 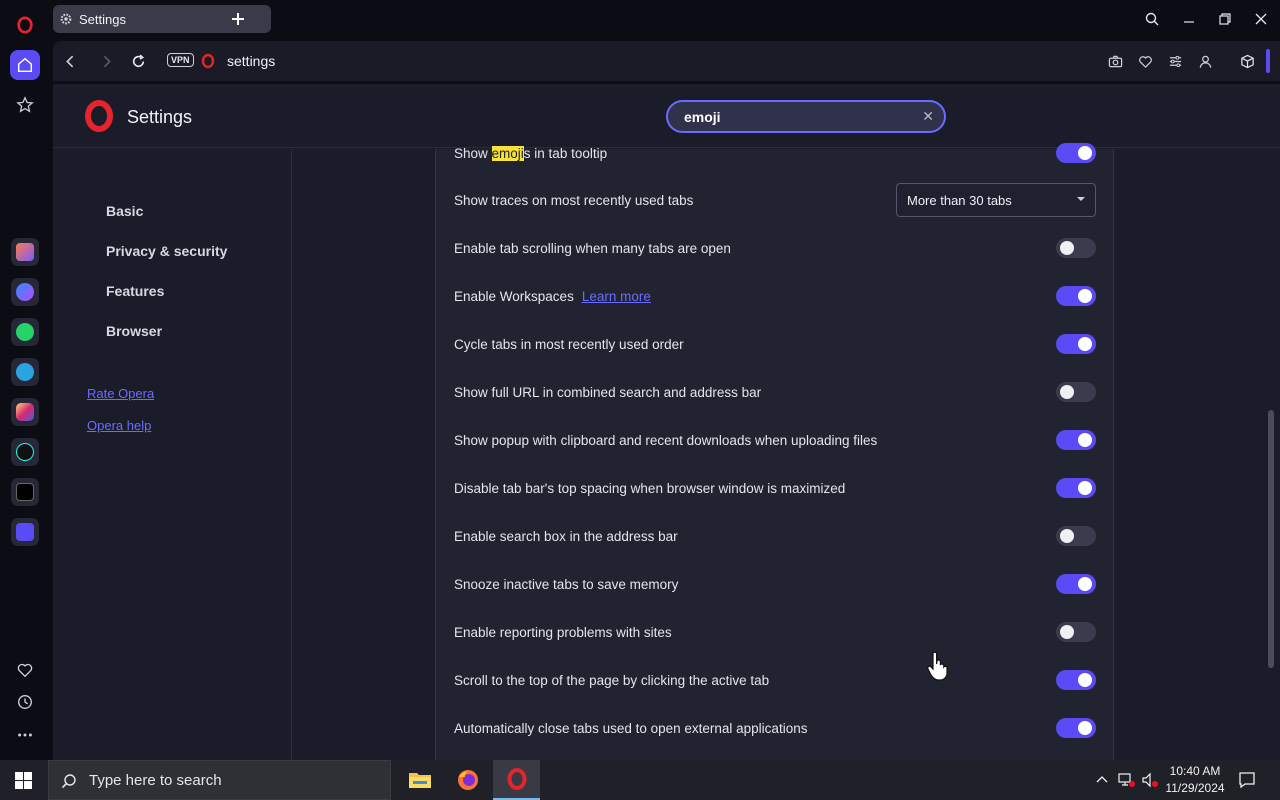 I want to click on tab-traces-select: More than 30 tabs, so click(x=996, y=200).